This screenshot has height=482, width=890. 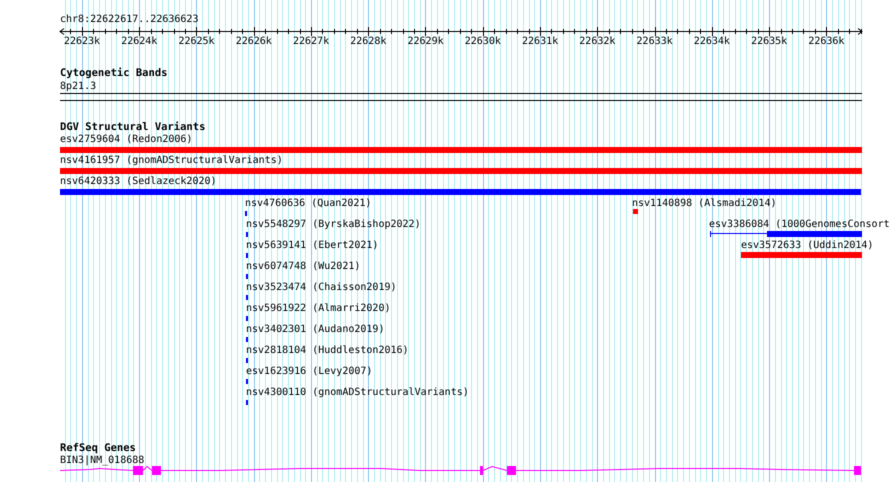 I want to click on tick-label: 22635k, so click(x=769, y=41).